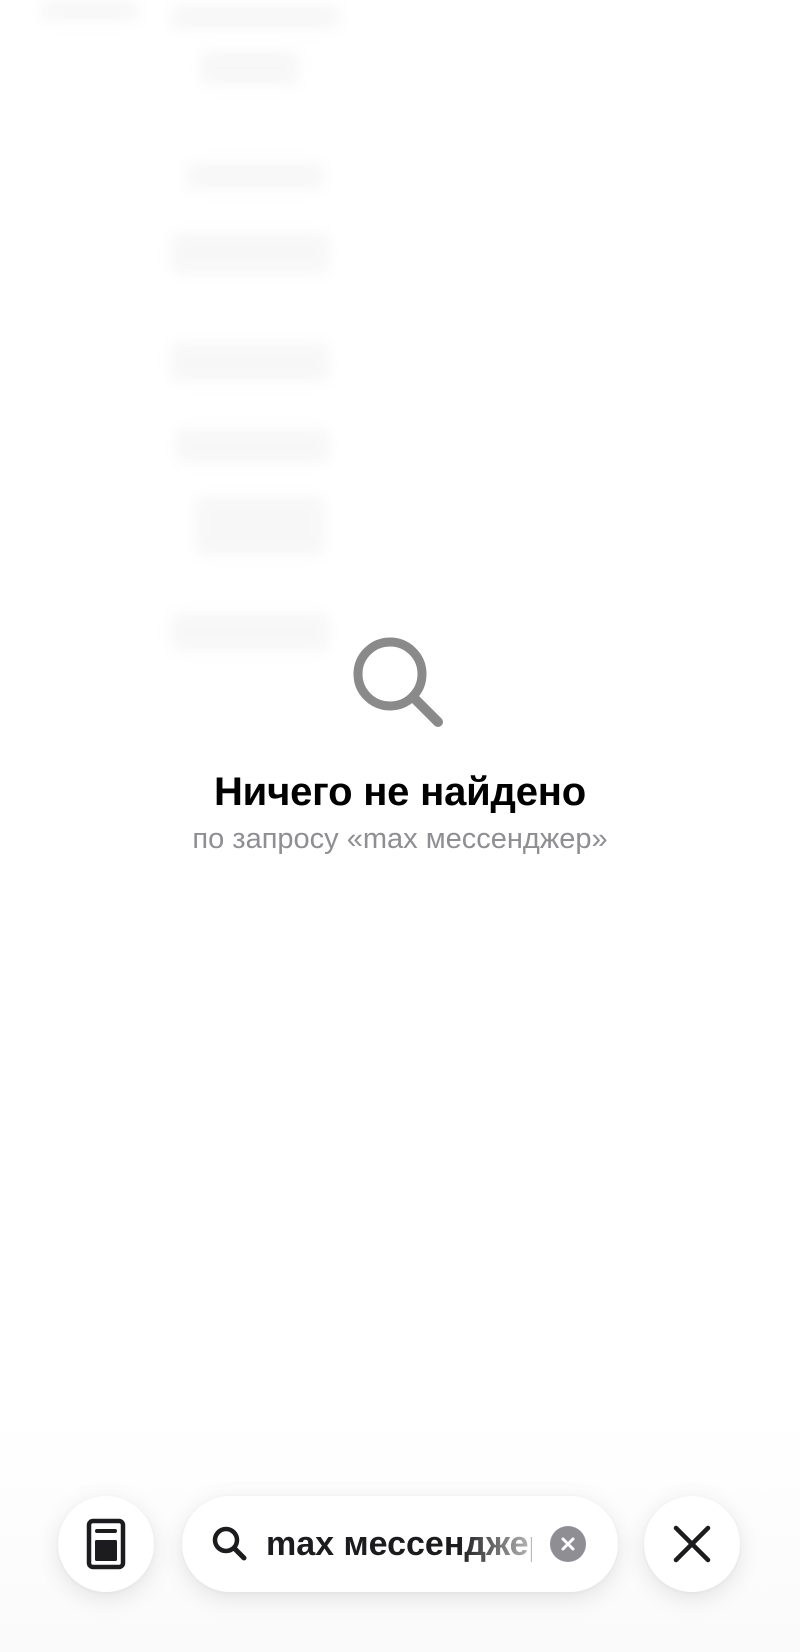  I want to click on bottom-toolbar: max мессенджер, so click(400, 1544).